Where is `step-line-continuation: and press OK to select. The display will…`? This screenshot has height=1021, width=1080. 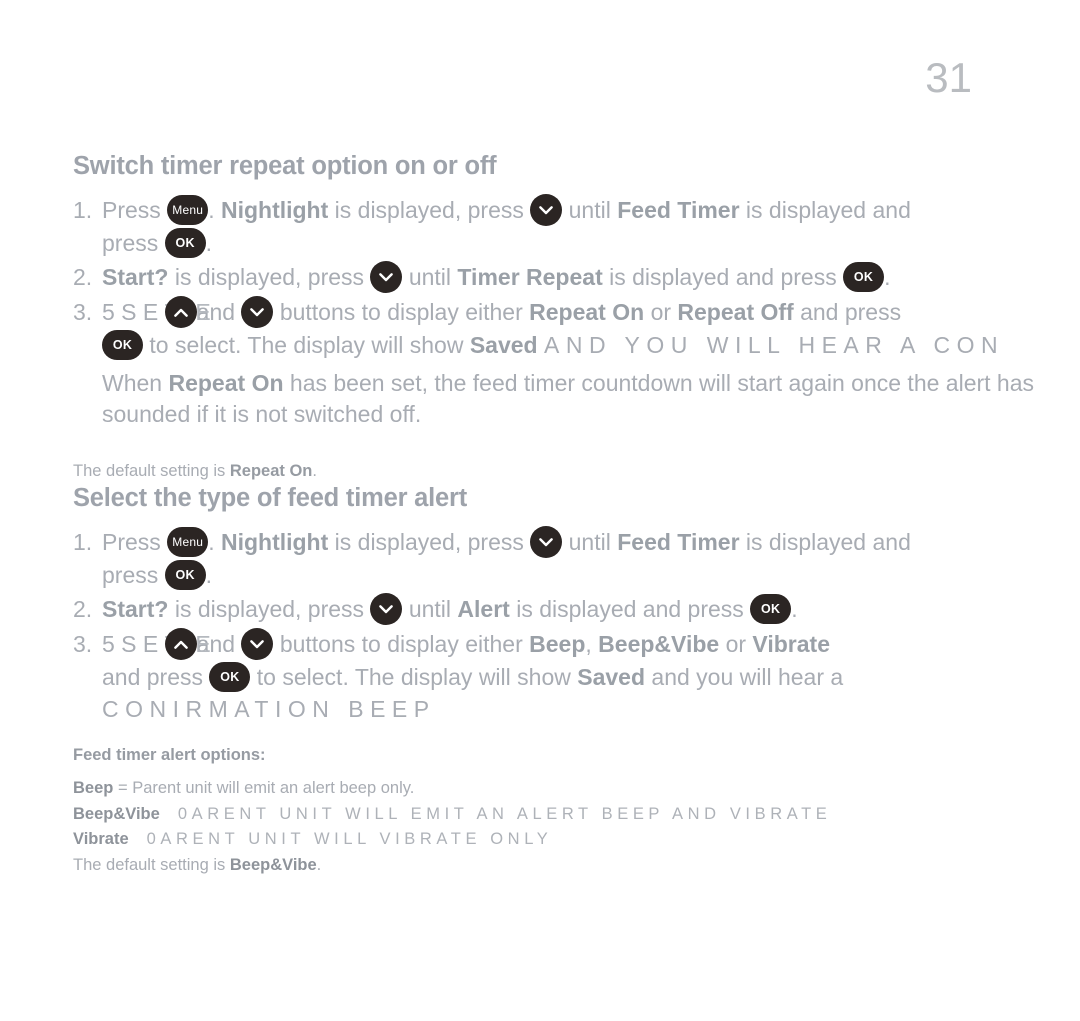 step-line-continuation: and press OK to select. The display will… is located at coordinates (591, 677).